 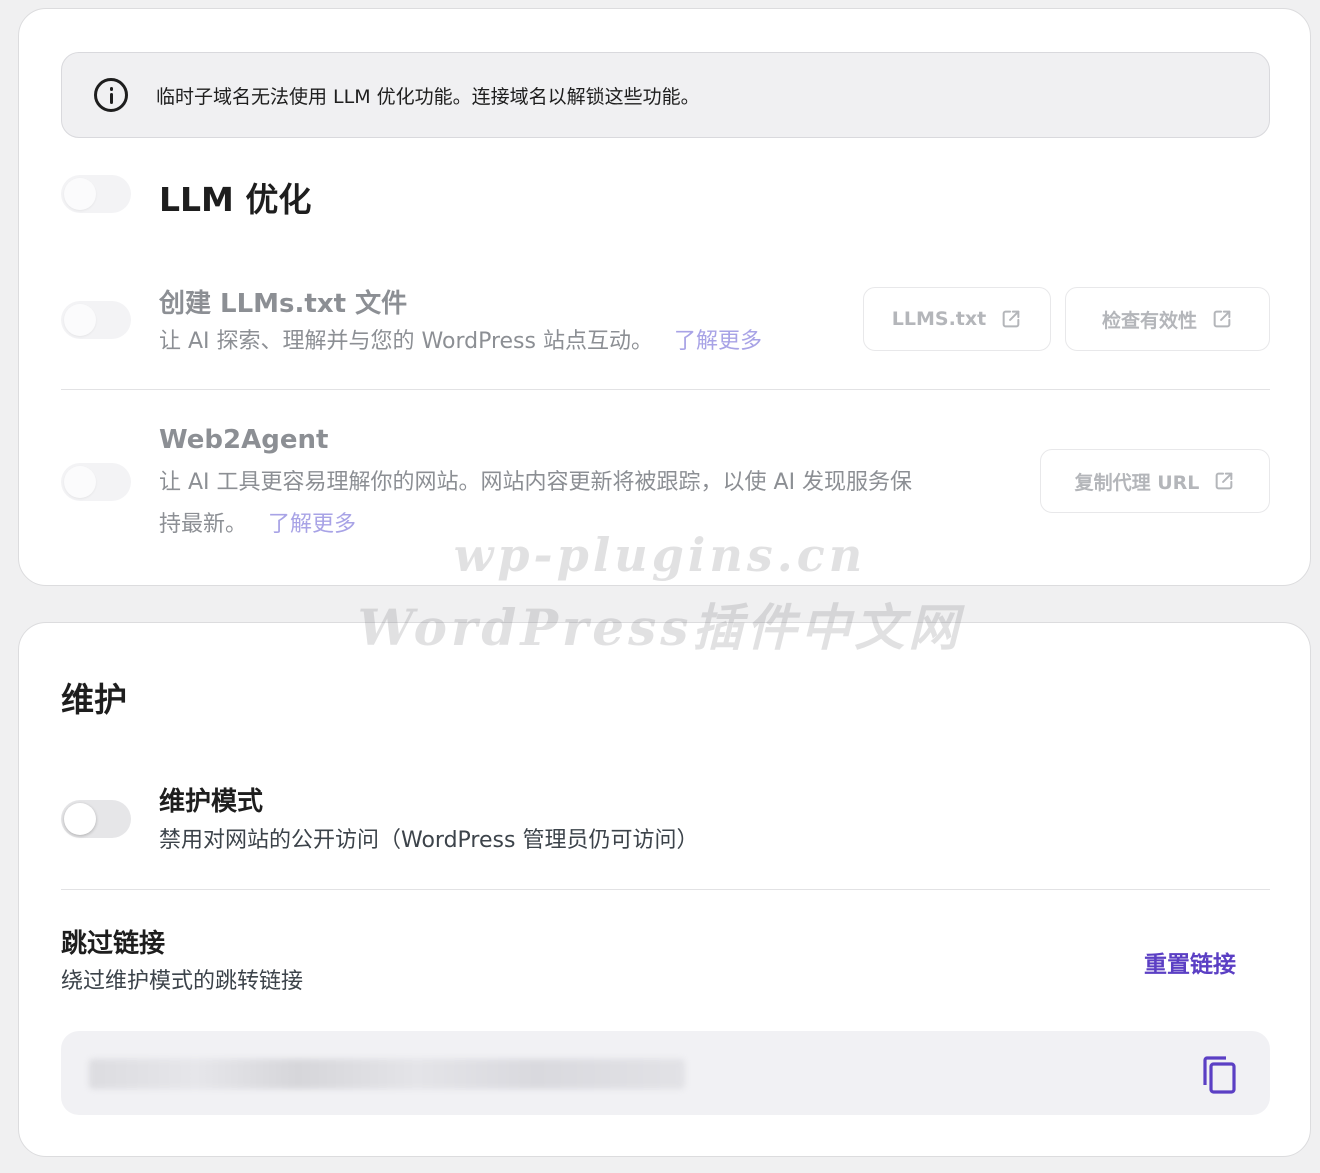 I want to click on bypass-url-field, so click(x=665, y=1073).